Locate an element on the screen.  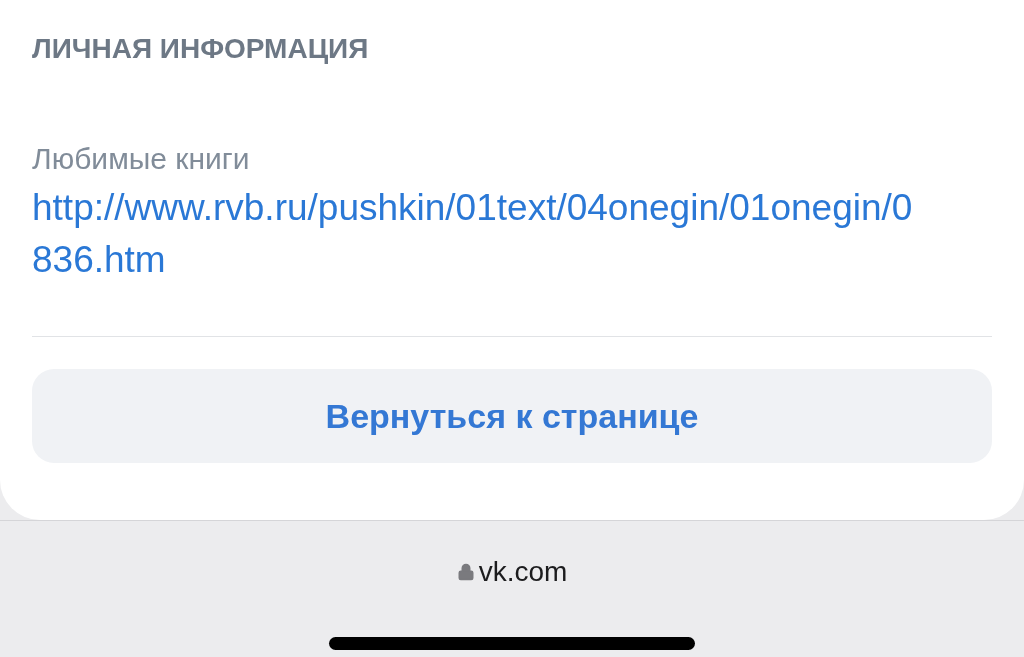
book-link: http://www.rvb.ru/pushkin/01text/04onegin/01onegin/0836.htm is located at coordinates (482, 234).